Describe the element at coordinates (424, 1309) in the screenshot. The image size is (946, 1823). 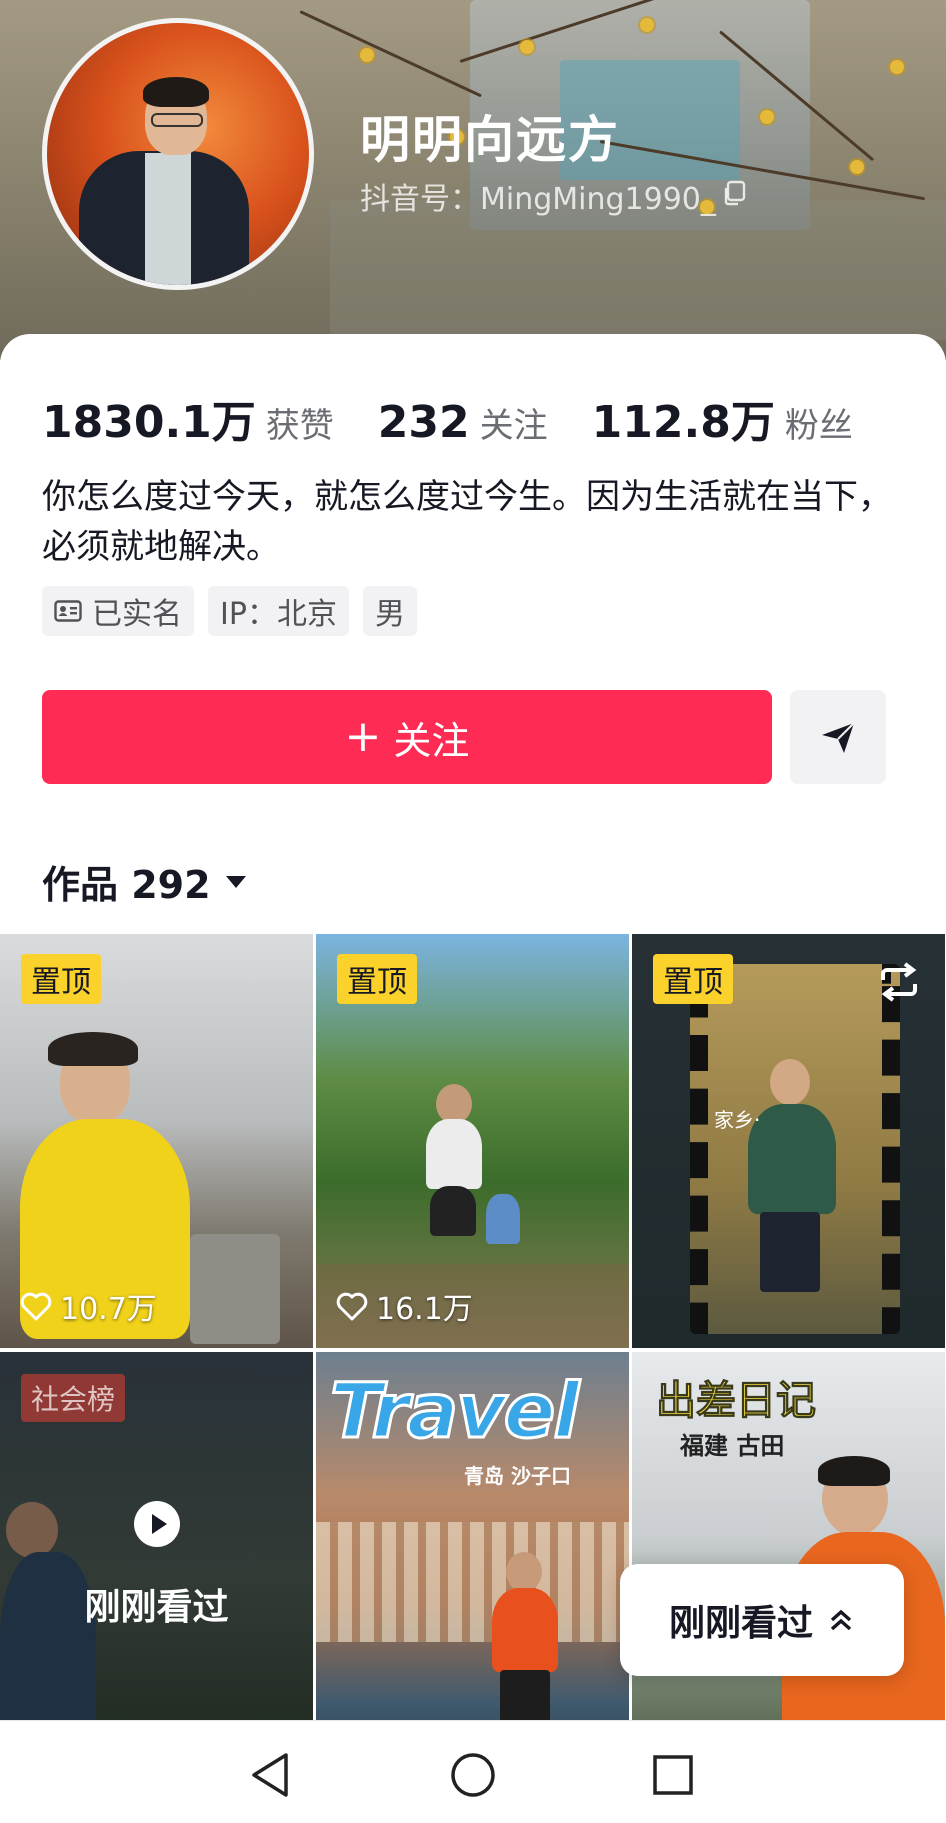
I see `like-count-value: 16.1万` at that location.